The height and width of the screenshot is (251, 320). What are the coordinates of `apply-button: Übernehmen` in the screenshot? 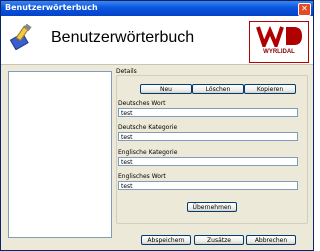 It's located at (212, 207).